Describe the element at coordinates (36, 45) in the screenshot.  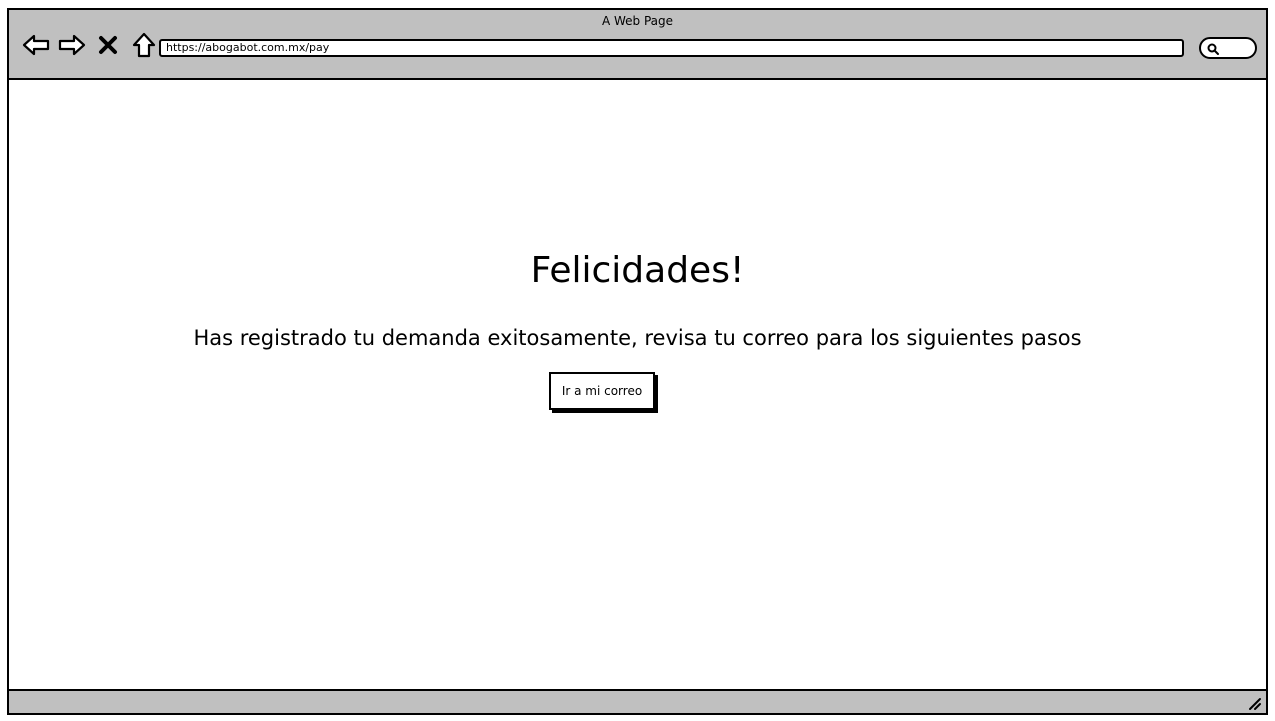
I see `back-icon` at that location.